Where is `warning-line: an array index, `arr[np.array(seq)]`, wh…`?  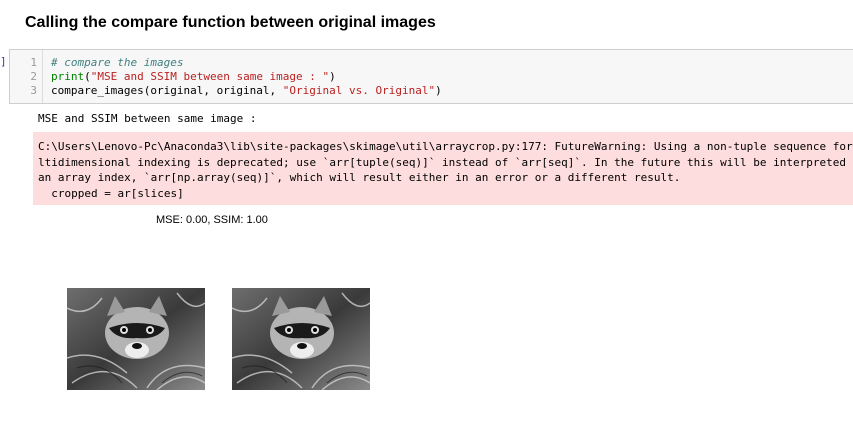 warning-line: an array index, `arr[np.array(seq)]`, wh… is located at coordinates (359, 177).